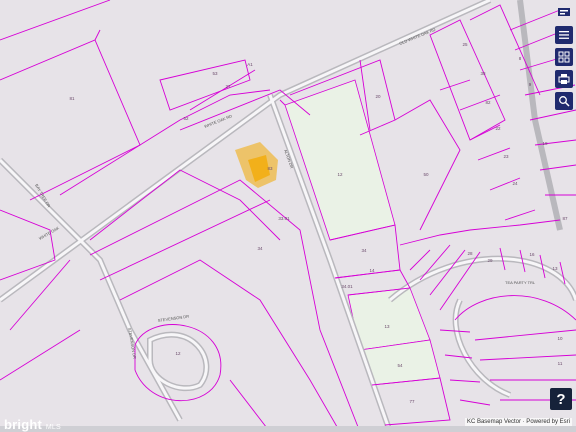 The width and height of the screenshot is (576, 432). What do you see at coordinates (215, 73) in the screenshot?
I see `parcel-label: 53` at bounding box center [215, 73].